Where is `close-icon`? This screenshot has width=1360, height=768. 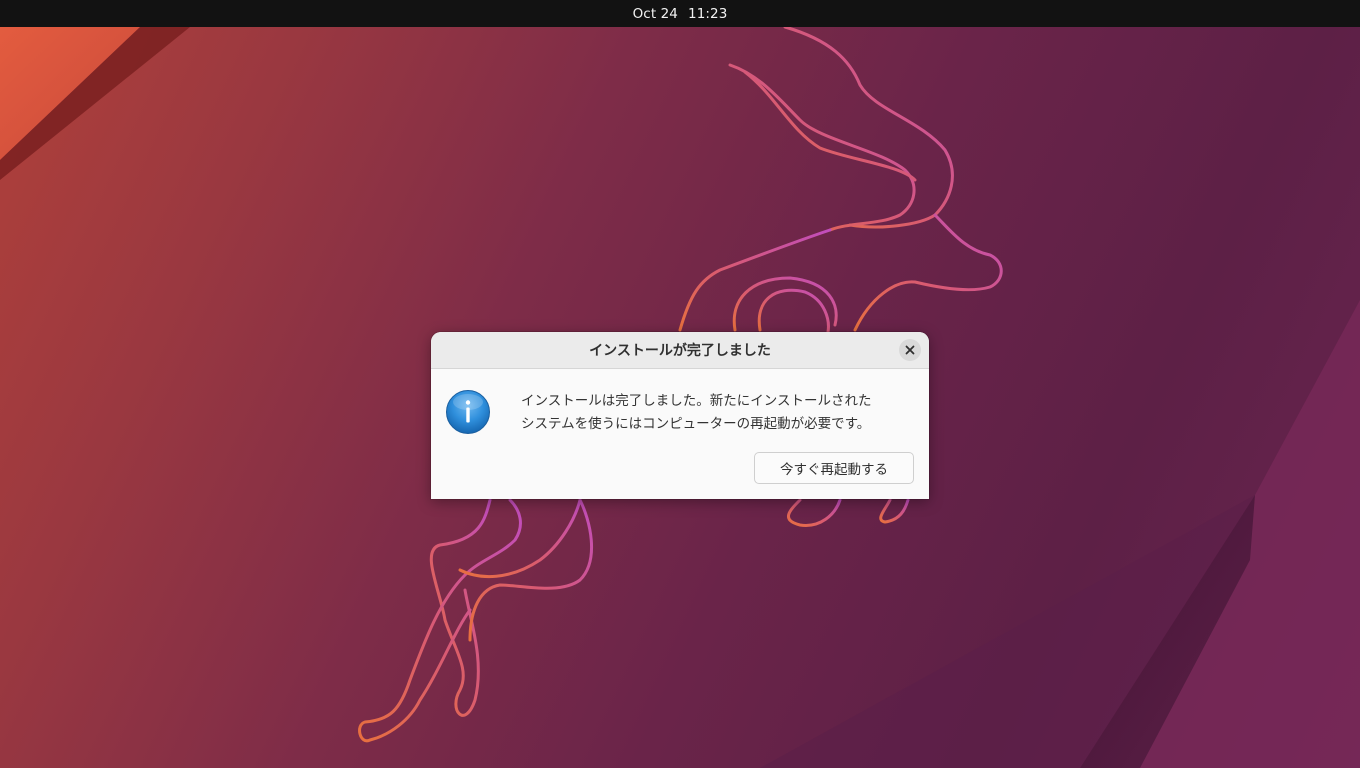 close-icon is located at coordinates (910, 350).